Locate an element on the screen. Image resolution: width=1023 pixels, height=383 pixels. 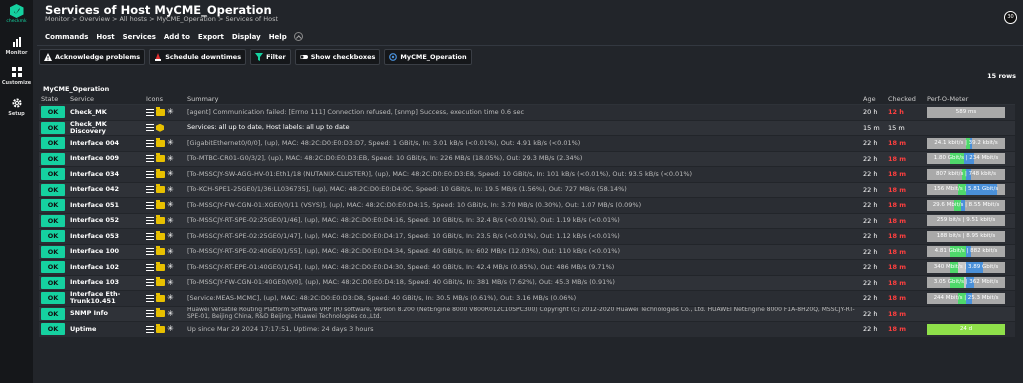
menu-host: Host is located at coordinates (105, 37).